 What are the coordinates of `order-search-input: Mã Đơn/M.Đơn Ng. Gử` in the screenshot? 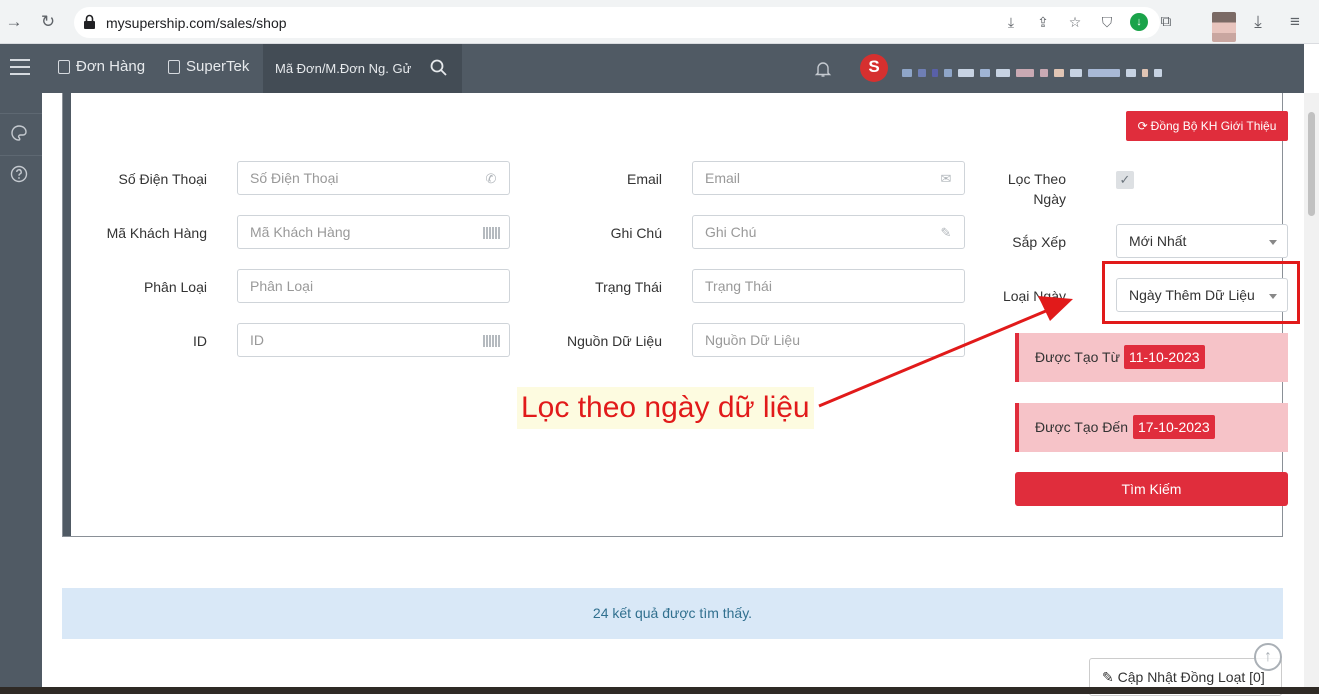 It's located at (343, 68).